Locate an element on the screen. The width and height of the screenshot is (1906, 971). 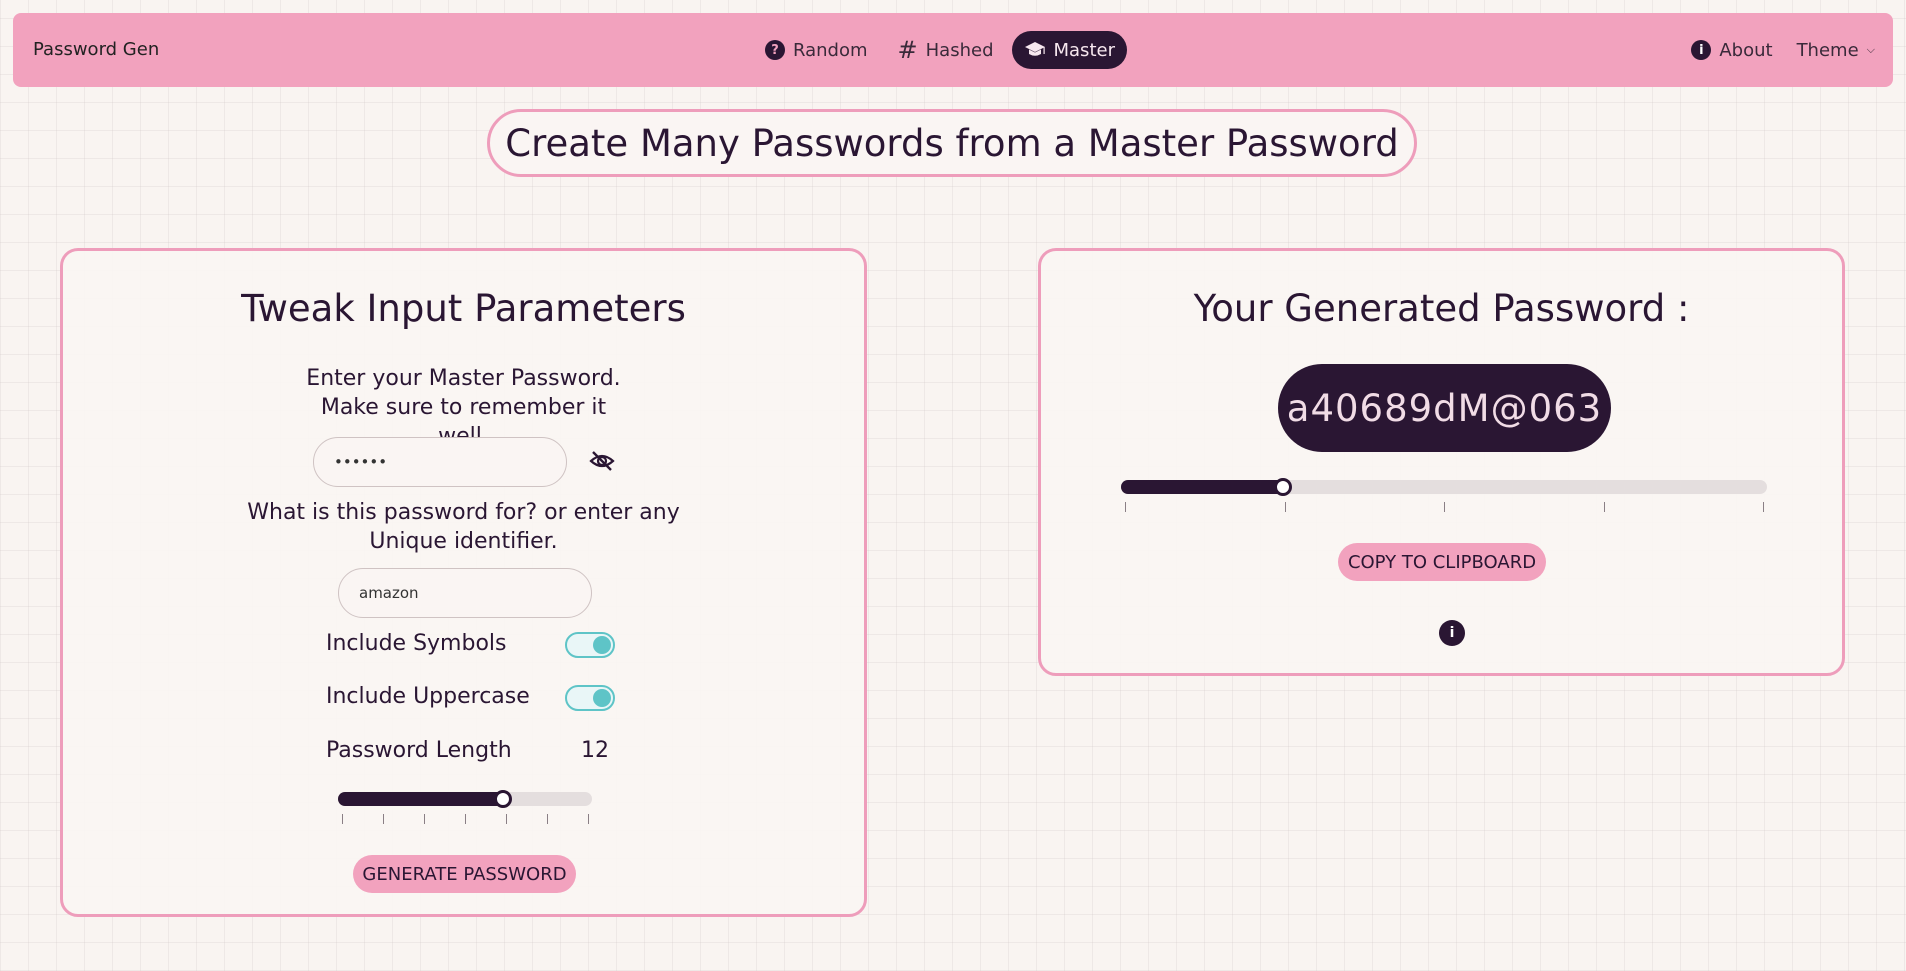
password-length-slider is located at coordinates (465, 799).